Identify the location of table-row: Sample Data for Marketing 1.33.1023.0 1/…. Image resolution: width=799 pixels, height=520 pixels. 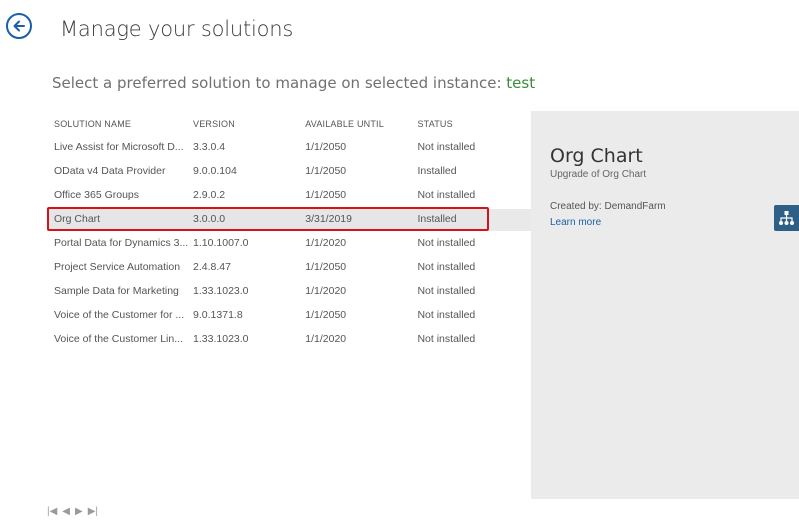
(268, 291).